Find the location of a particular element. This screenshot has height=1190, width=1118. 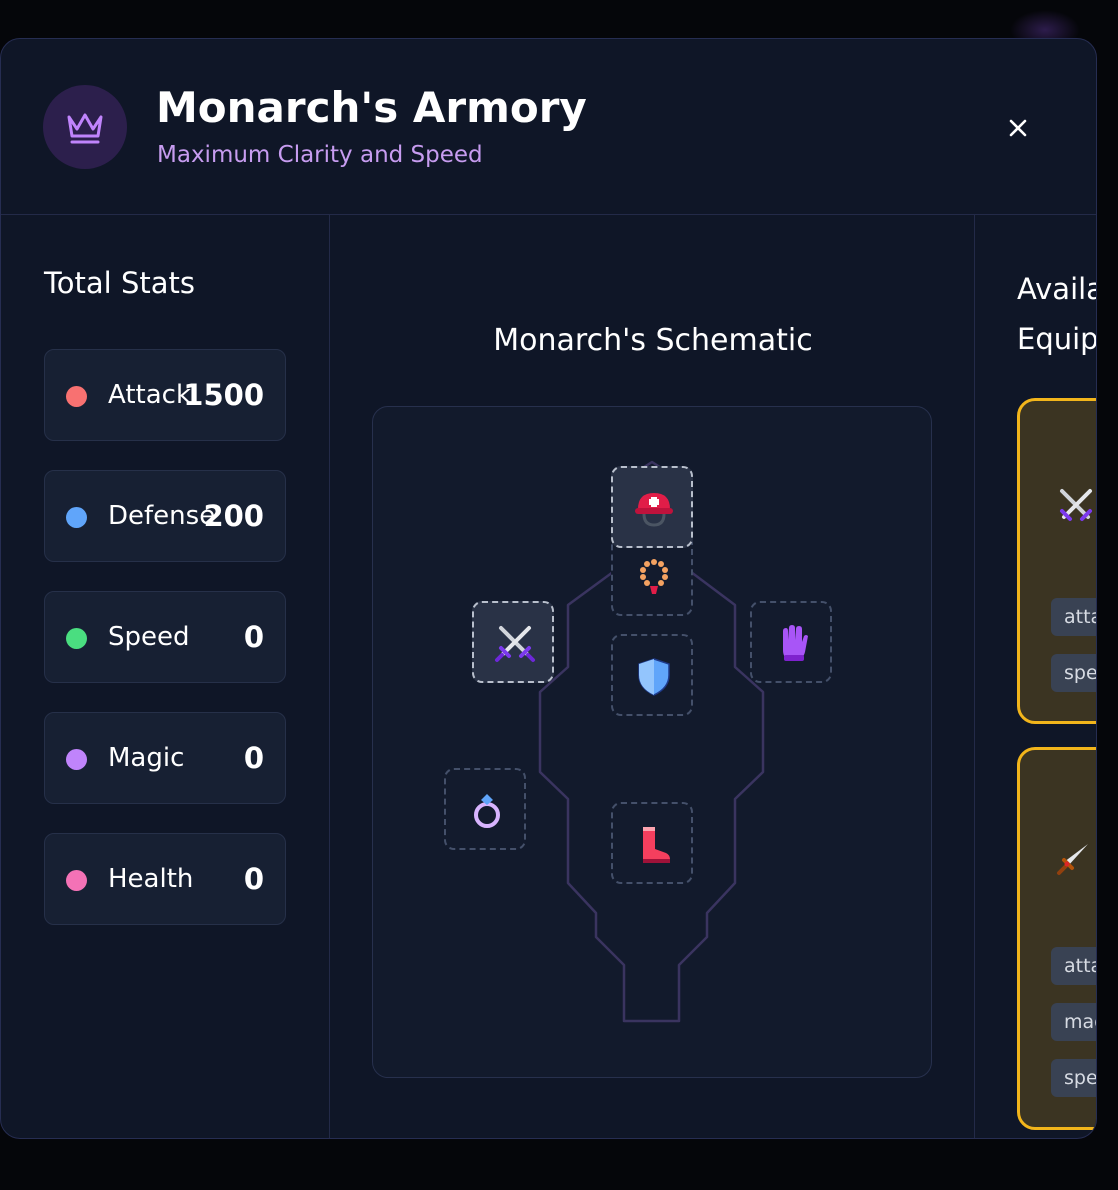

helmet-icon is located at coordinates (654, 510).